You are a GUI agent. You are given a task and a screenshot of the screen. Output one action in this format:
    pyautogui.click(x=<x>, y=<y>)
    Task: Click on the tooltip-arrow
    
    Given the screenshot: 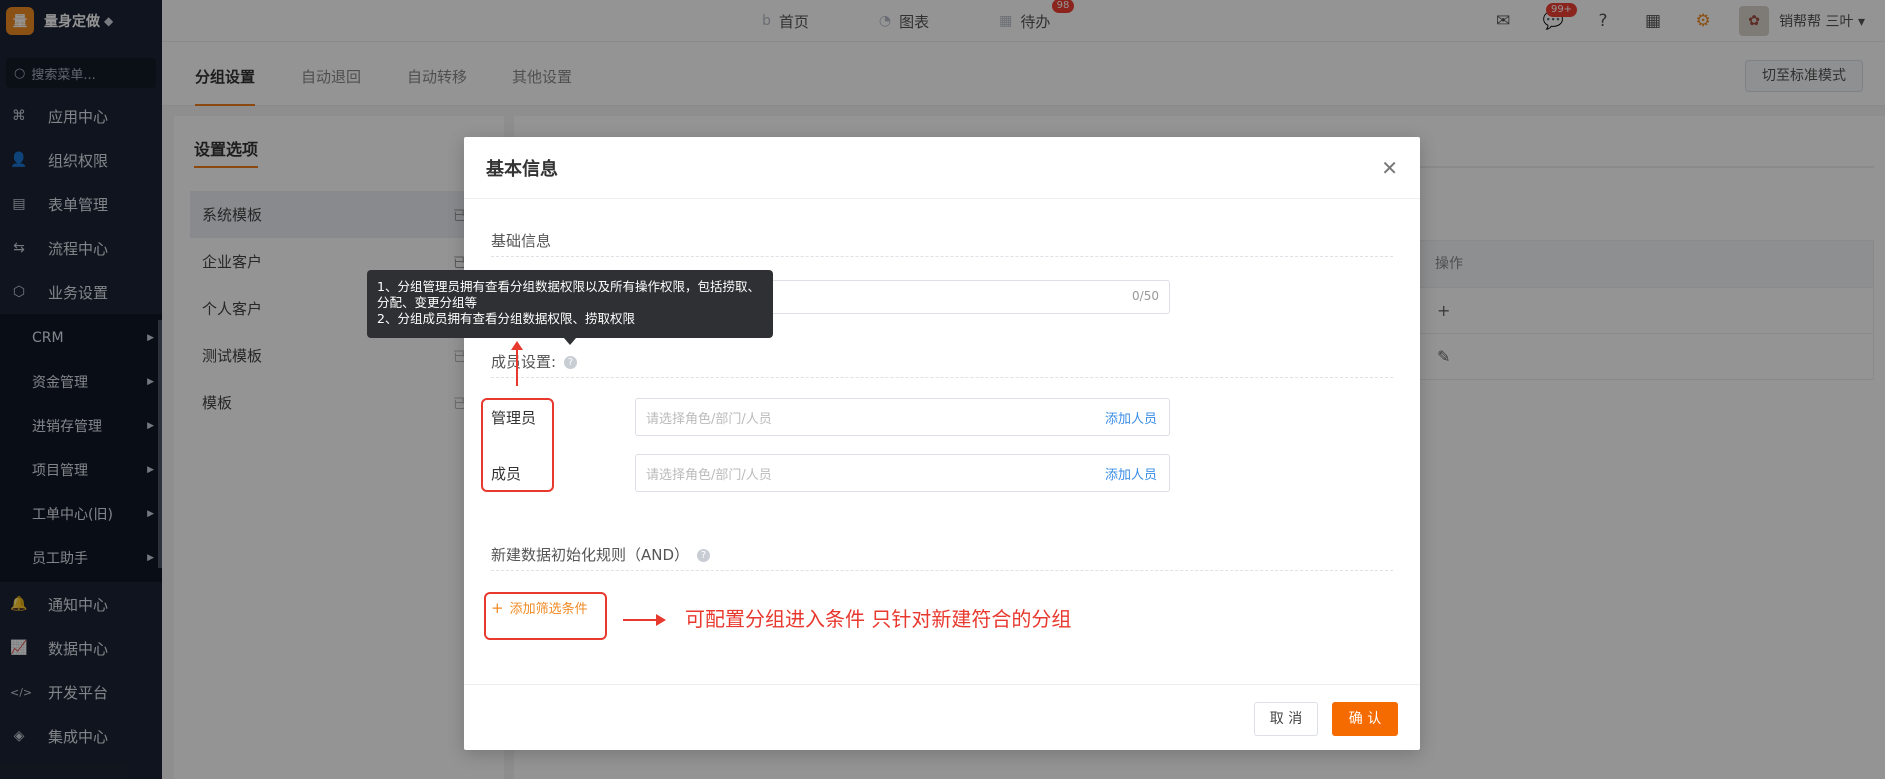 What is the action you would take?
    pyautogui.click(x=570, y=341)
    